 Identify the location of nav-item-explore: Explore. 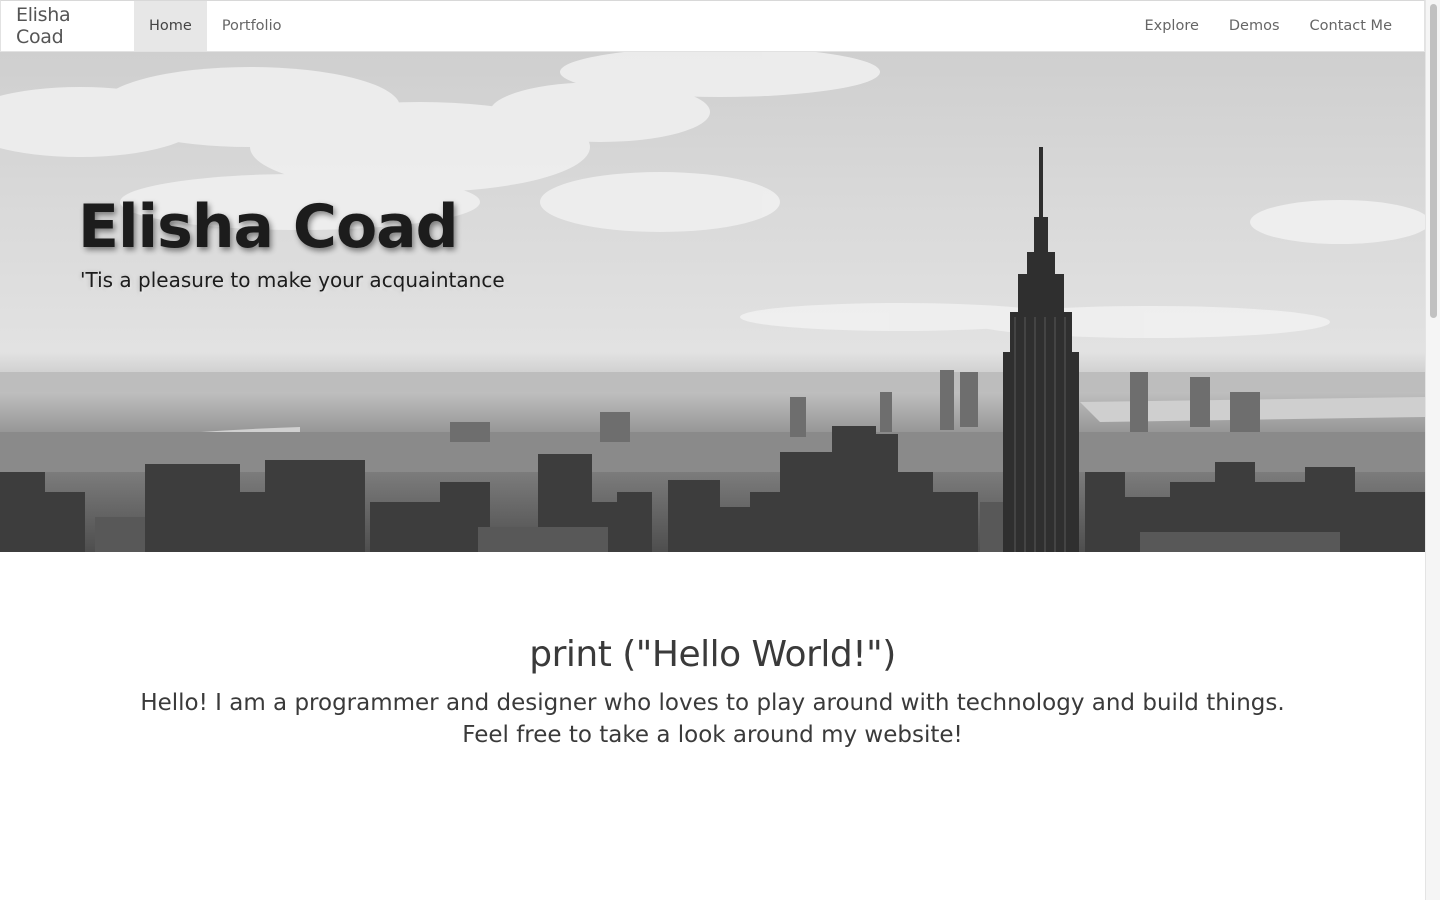
(1171, 26).